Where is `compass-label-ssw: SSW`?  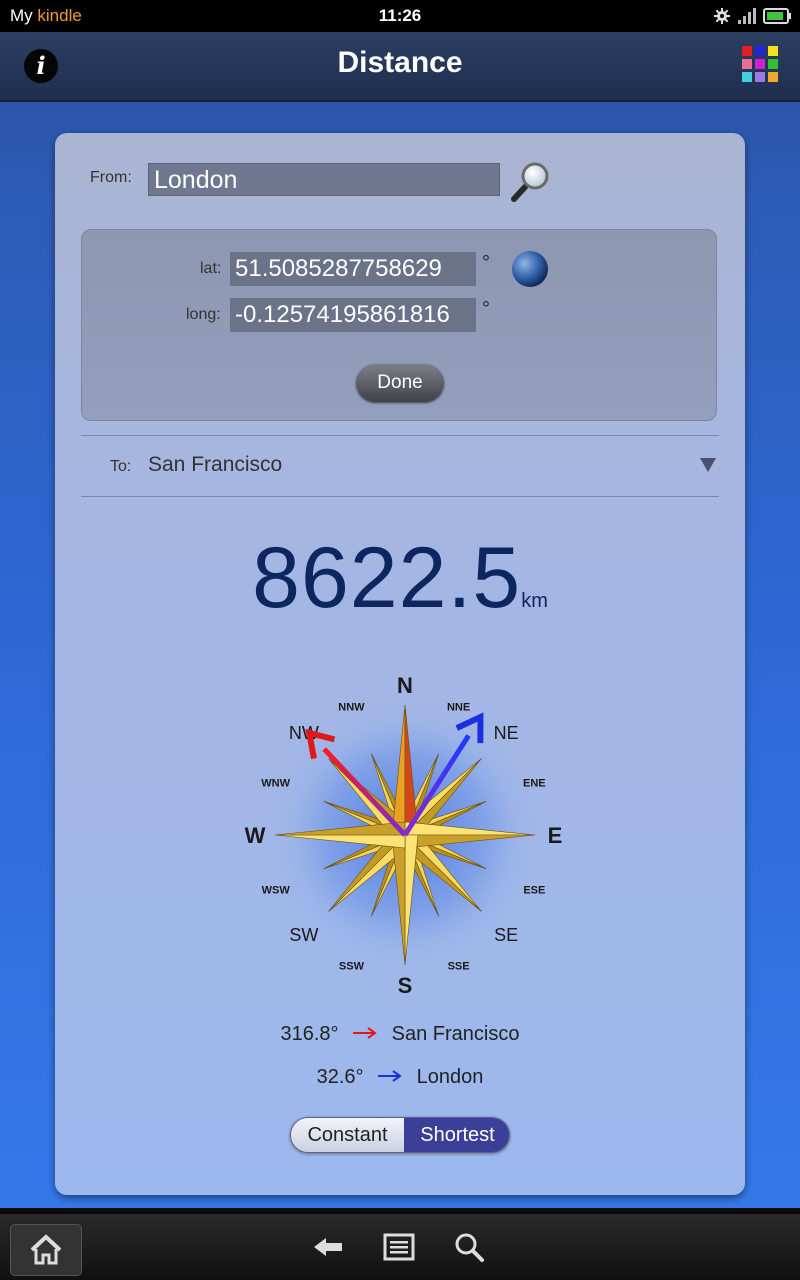 compass-label-ssw: SSW is located at coordinates (352, 966).